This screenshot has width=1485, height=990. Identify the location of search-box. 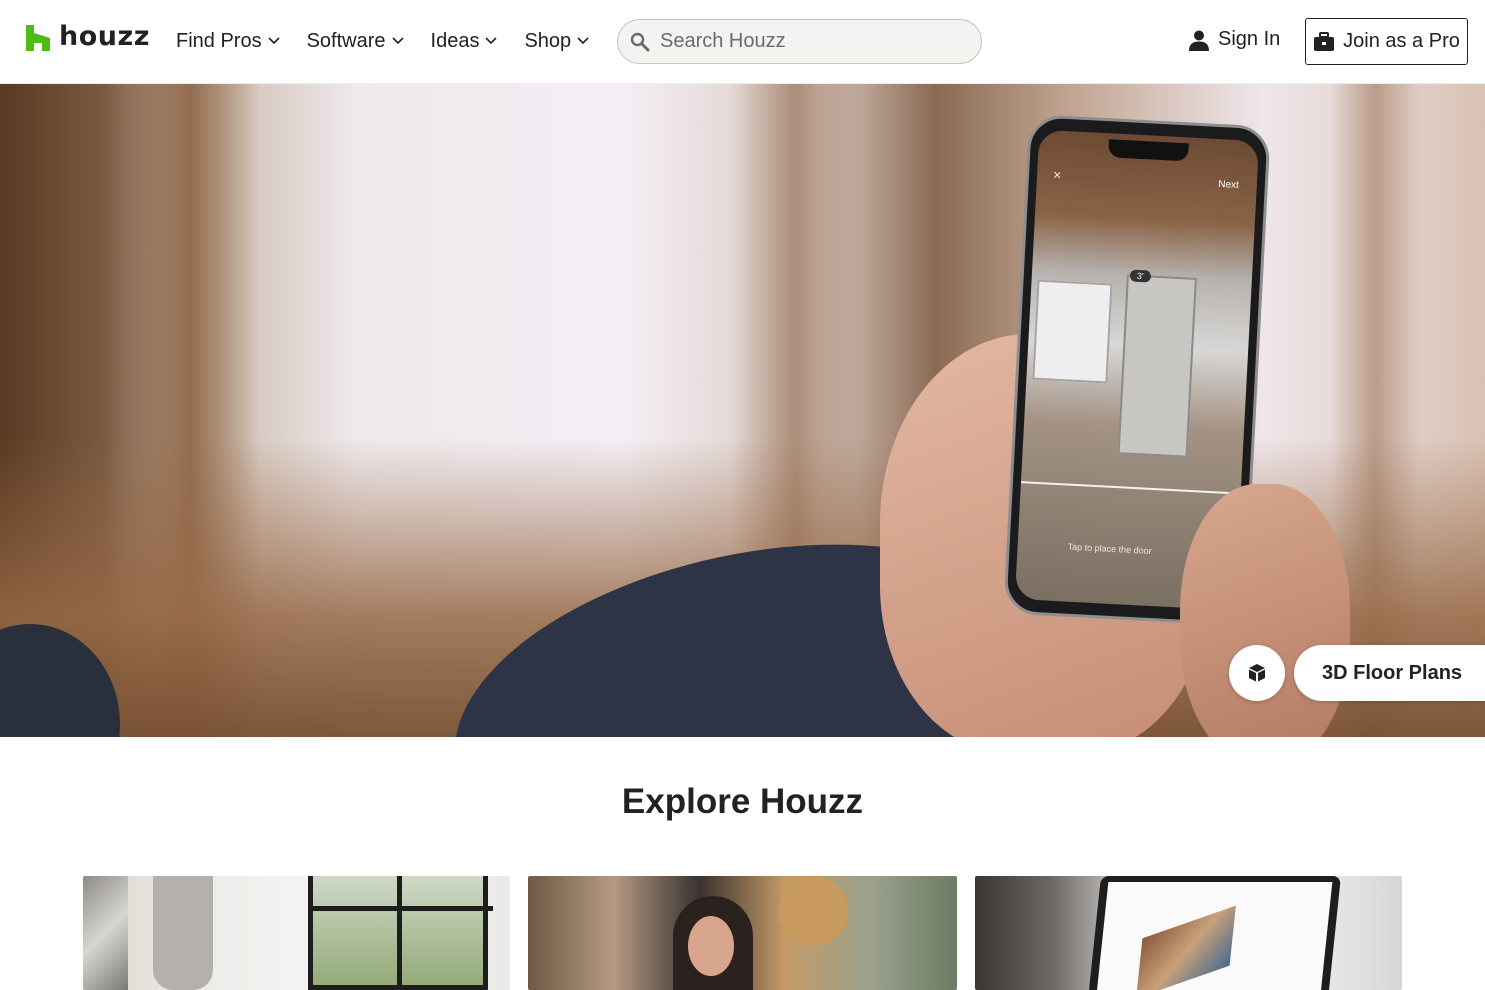
(799, 41).